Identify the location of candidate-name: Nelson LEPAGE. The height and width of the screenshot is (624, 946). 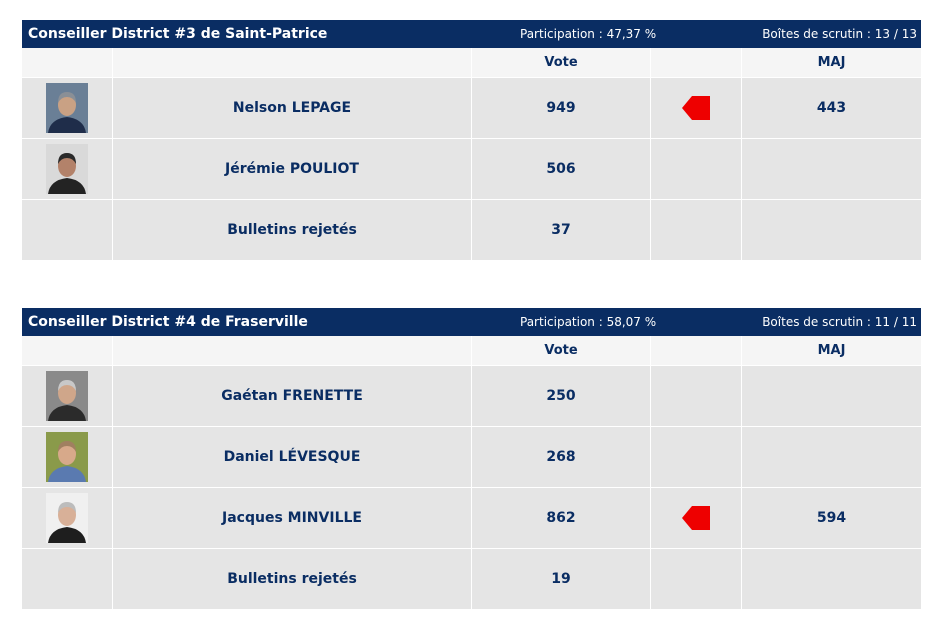
(291, 108).